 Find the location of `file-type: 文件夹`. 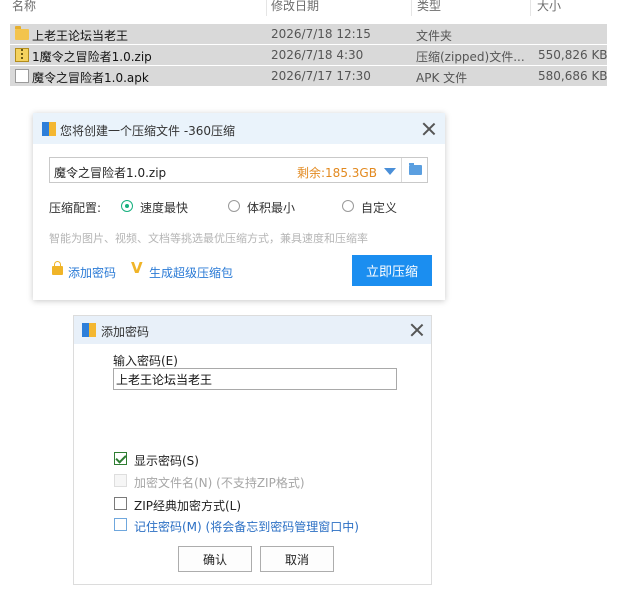

file-type: 文件夹 is located at coordinates (434, 36).